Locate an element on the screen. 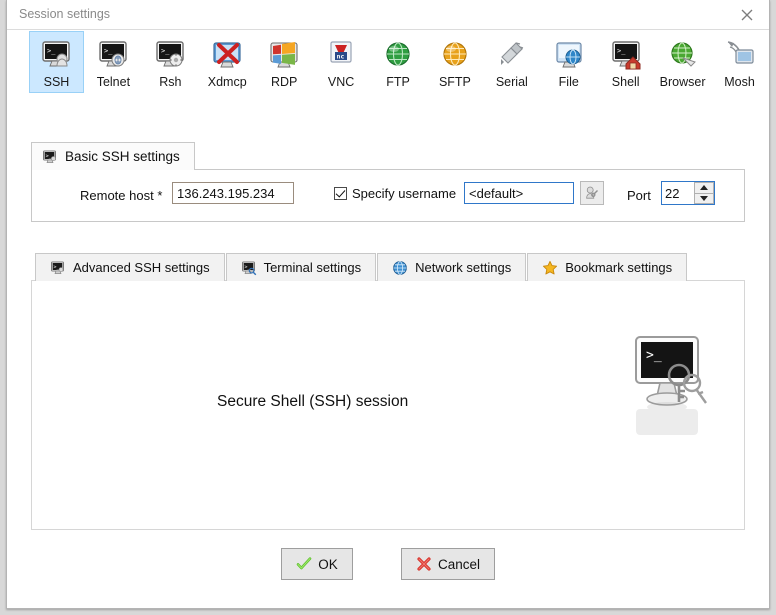 The height and width of the screenshot is (615, 776). session-type-ssh: >_ SSH is located at coordinates (56, 62).